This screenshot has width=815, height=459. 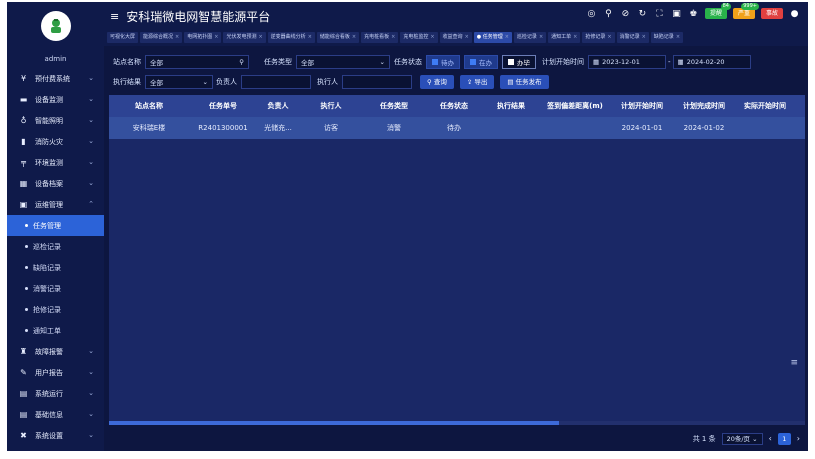 What do you see at coordinates (693, 13) in the screenshot?
I see `shirt-icon: ♚` at bounding box center [693, 13].